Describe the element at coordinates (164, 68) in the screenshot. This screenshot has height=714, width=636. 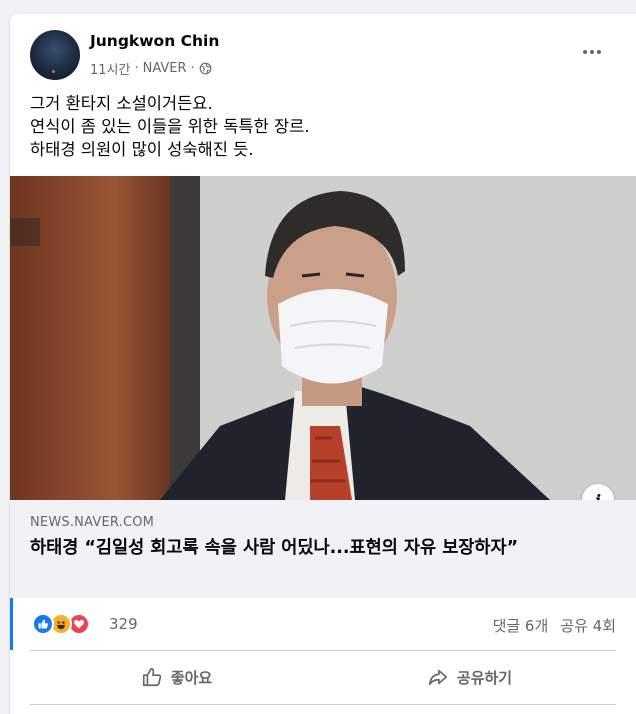
I see `post-source: NAVER` at that location.